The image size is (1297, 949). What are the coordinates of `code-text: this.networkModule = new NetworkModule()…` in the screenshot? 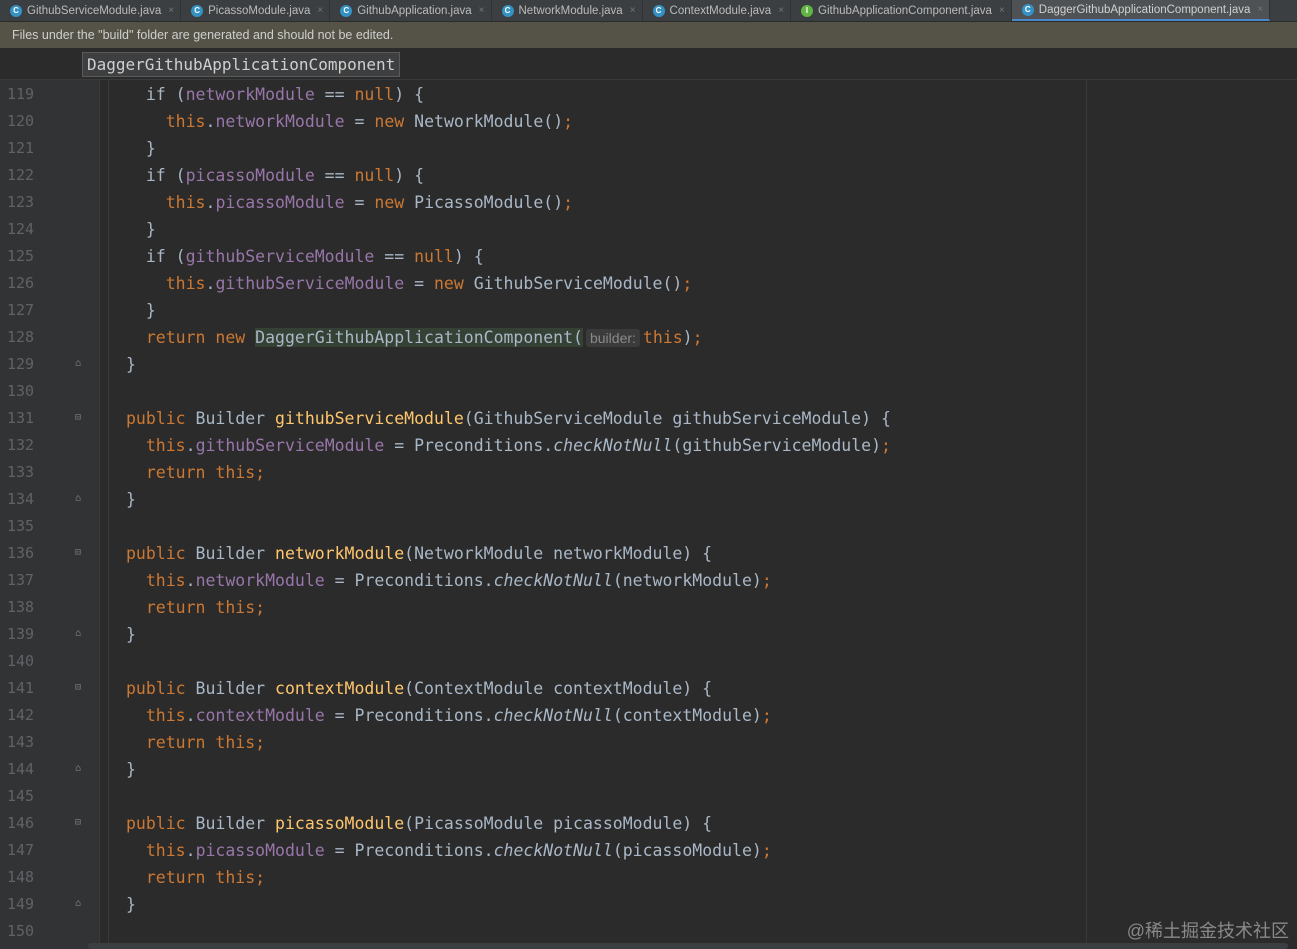 It's located at (369, 121).